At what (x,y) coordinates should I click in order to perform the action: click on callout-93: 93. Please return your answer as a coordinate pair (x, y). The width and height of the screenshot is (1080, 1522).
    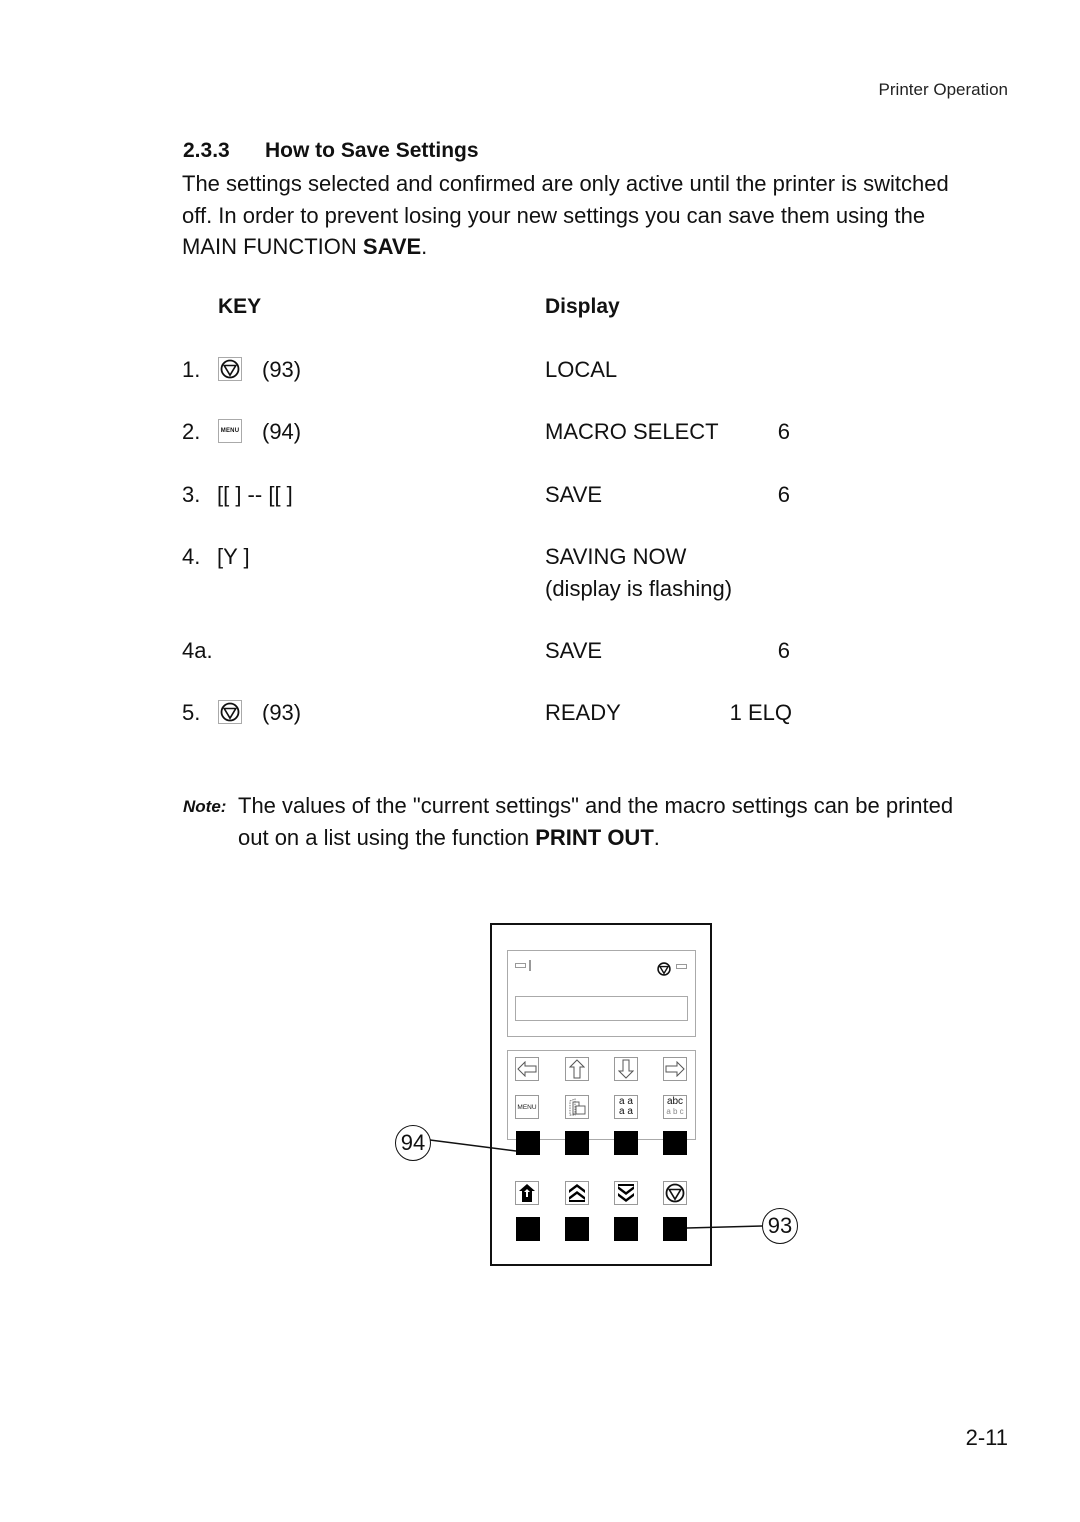
    Looking at the image, I should click on (780, 1226).